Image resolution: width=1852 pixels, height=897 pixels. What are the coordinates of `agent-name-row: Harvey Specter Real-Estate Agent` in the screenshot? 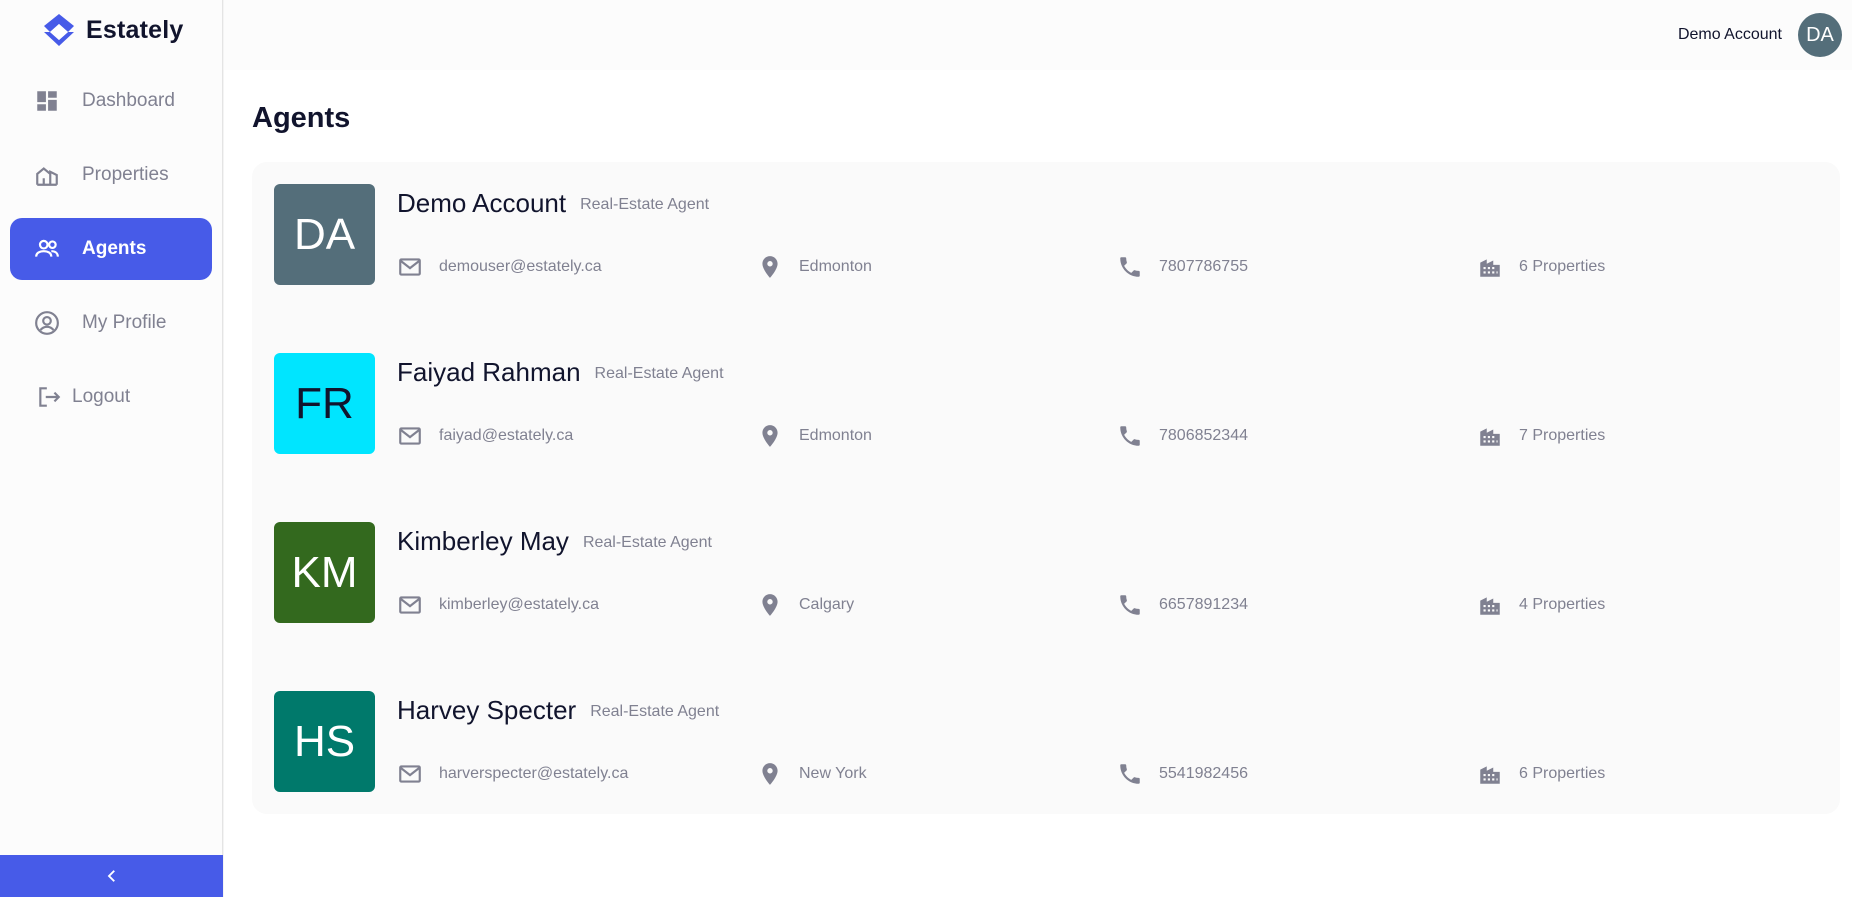 It's located at (558, 710).